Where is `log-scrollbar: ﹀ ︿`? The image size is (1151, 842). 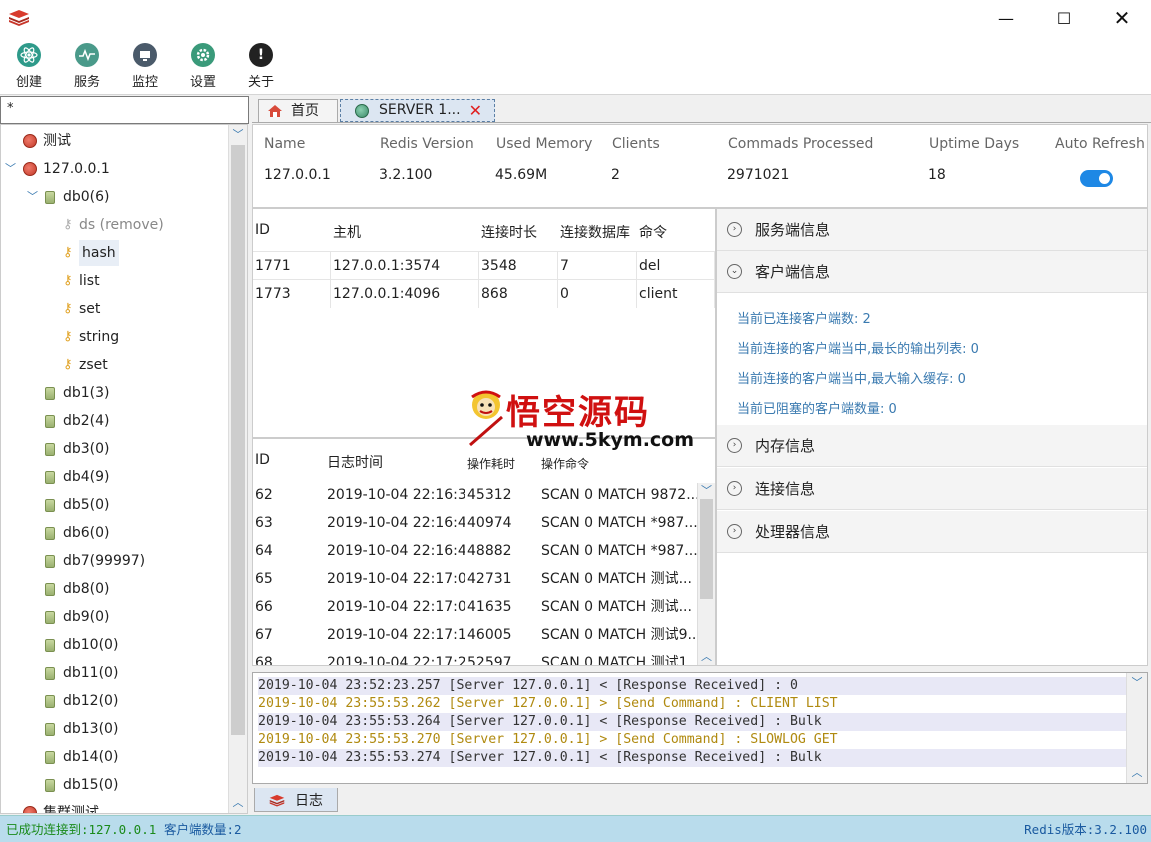 log-scrollbar: ﹀ ︿ is located at coordinates (1136, 728).